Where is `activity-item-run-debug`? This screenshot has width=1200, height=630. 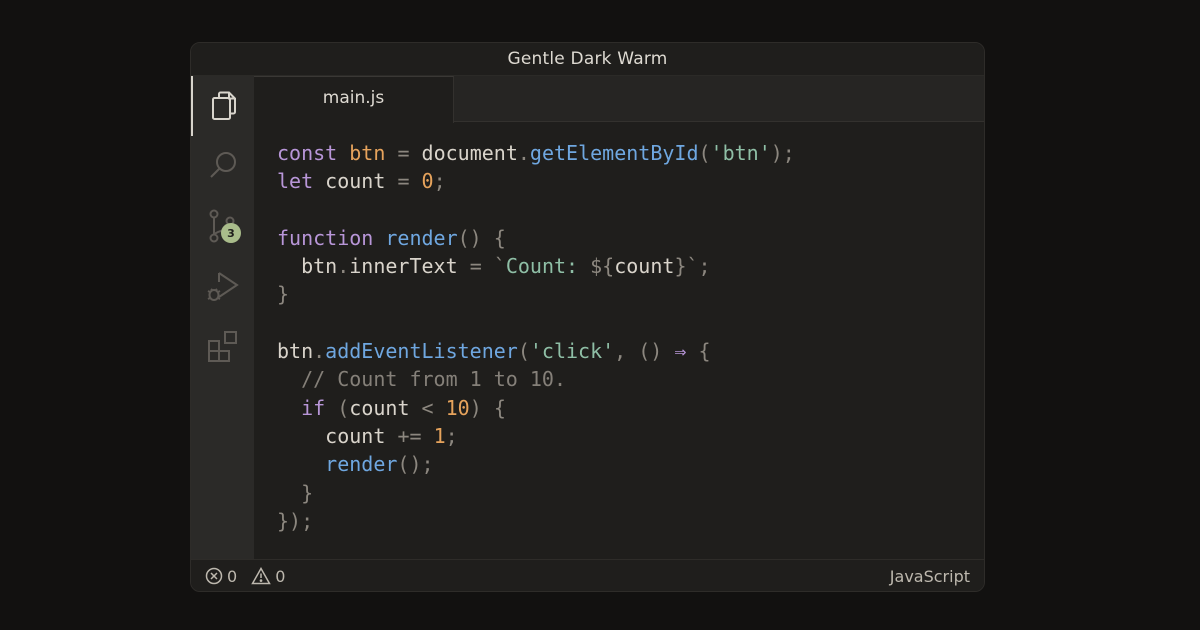 activity-item-run-debug is located at coordinates (222, 286).